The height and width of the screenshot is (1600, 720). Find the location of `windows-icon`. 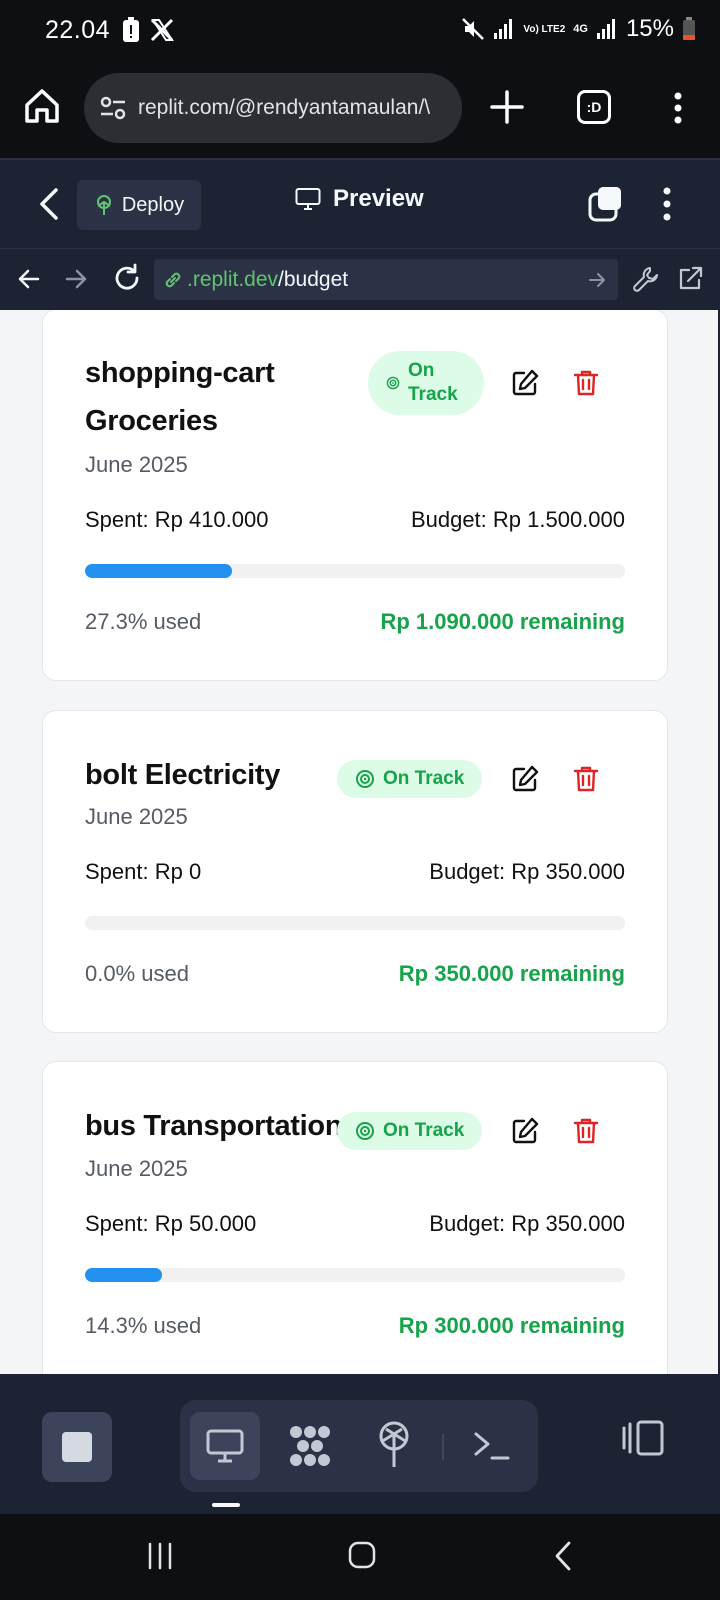

windows-icon is located at coordinates (606, 204).